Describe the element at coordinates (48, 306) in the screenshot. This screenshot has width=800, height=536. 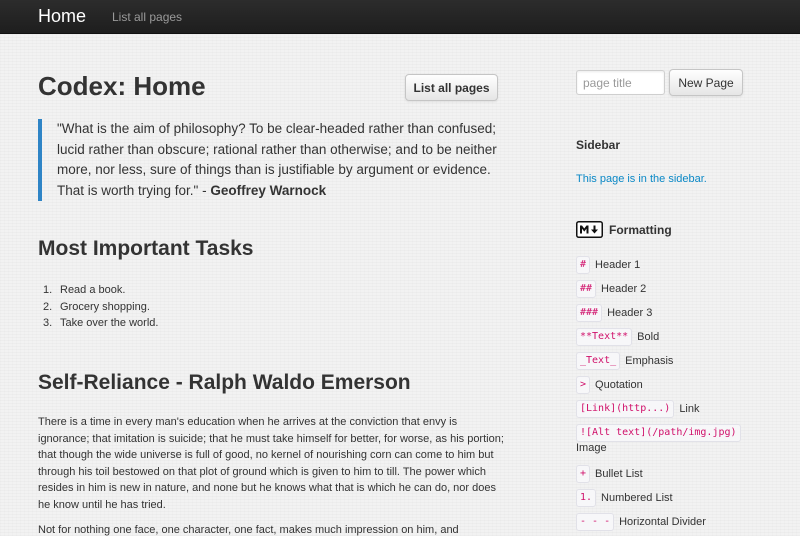
I see `list-item-number: 2.` at that location.